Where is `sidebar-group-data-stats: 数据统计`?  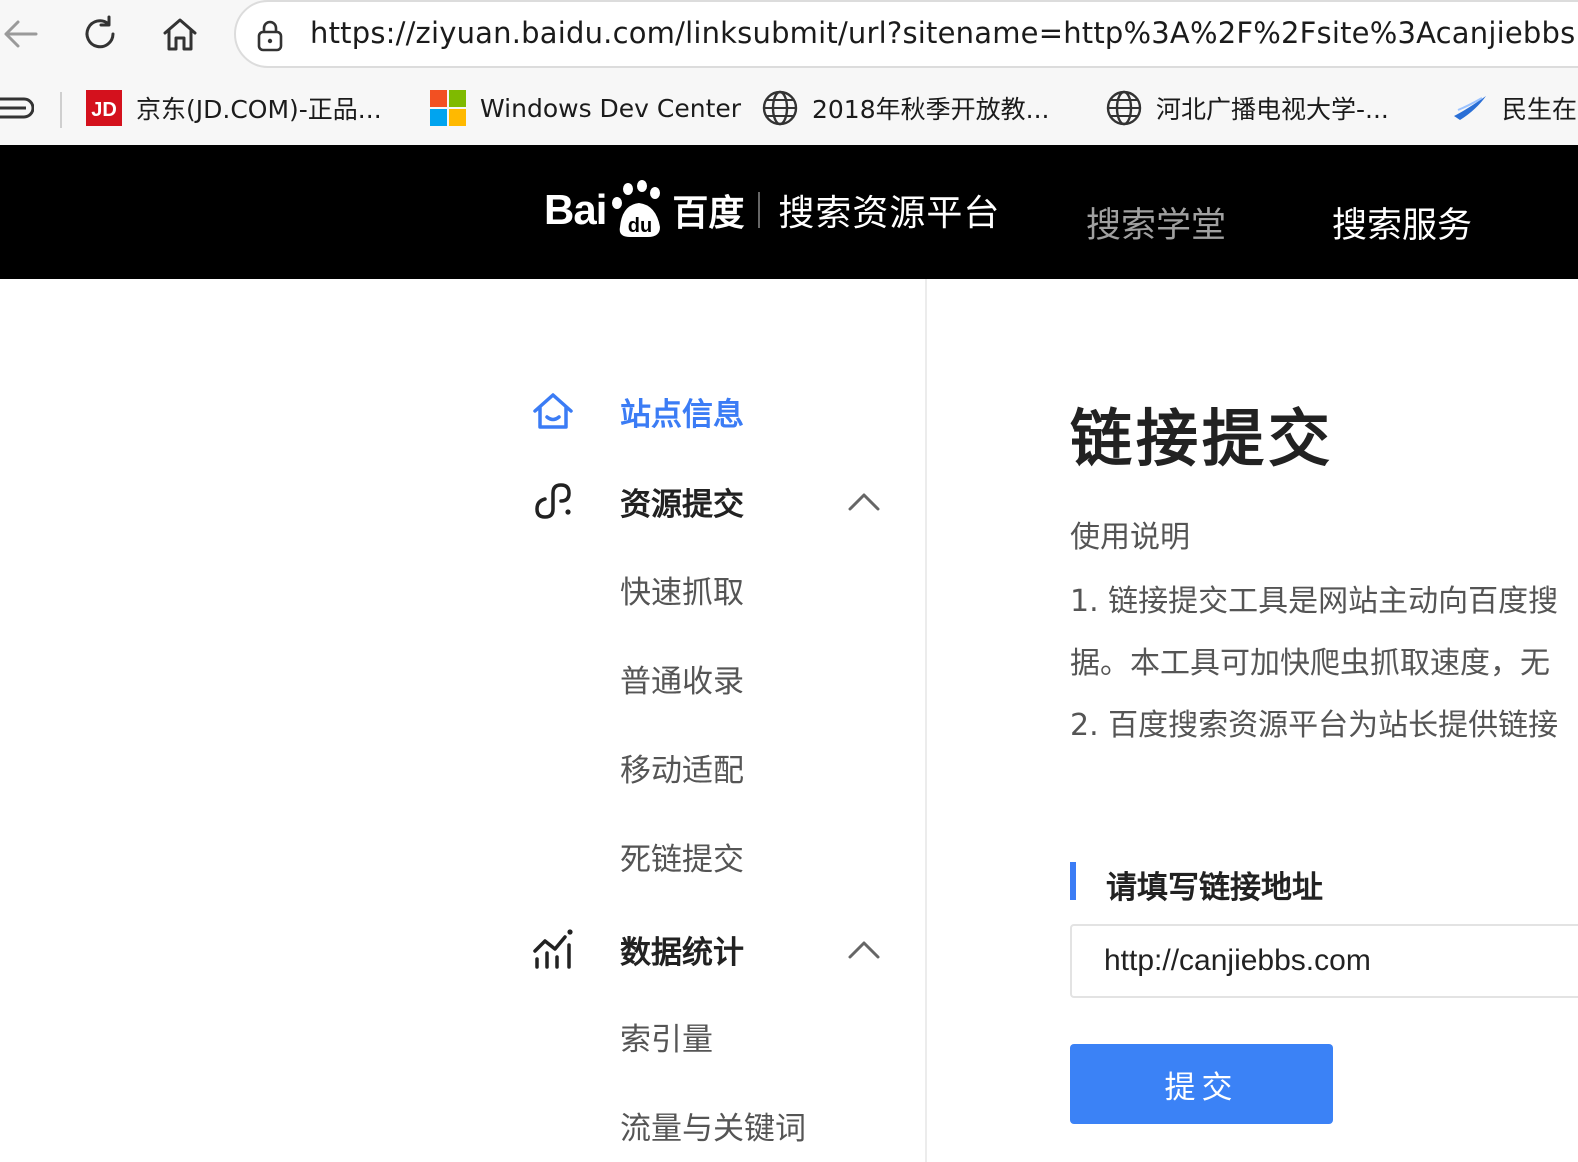
sidebar-group-data-stats: 数据统计 is located at coordinates (710, 949).